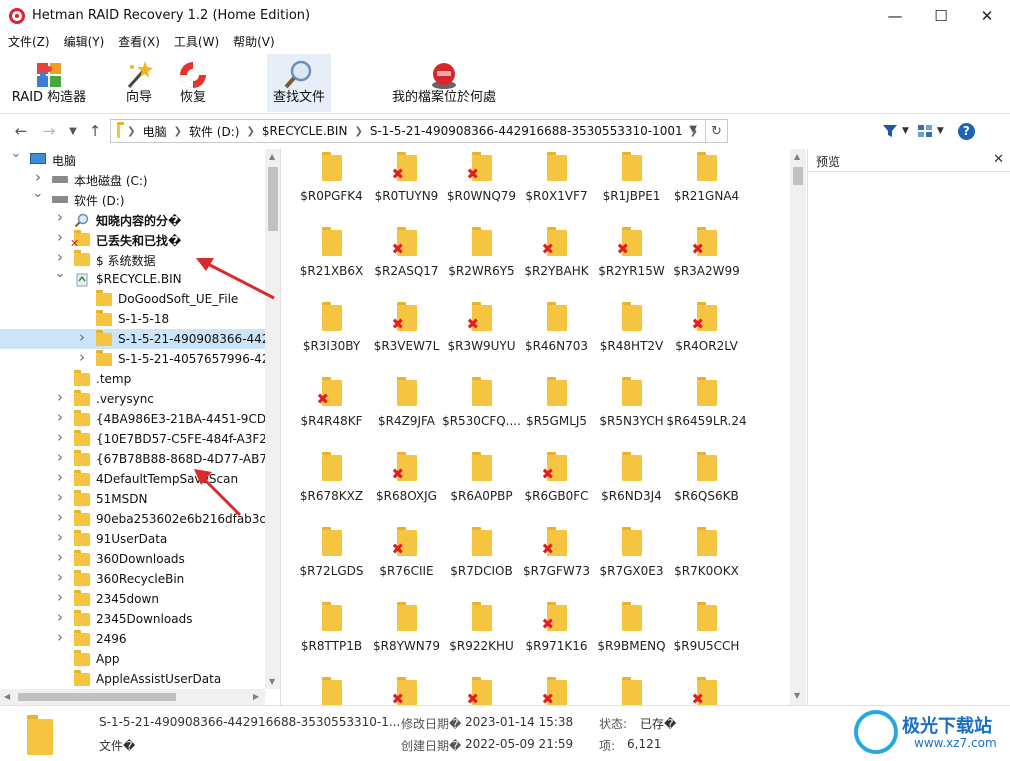 Image resolution: width=1010 pixels, height=761 pixels. What do you see at coordinates (140, 358) in the screenshot?
I see `tree-node: › S-1-5-21-4057657996-42545` at bounding box center [140, 358].